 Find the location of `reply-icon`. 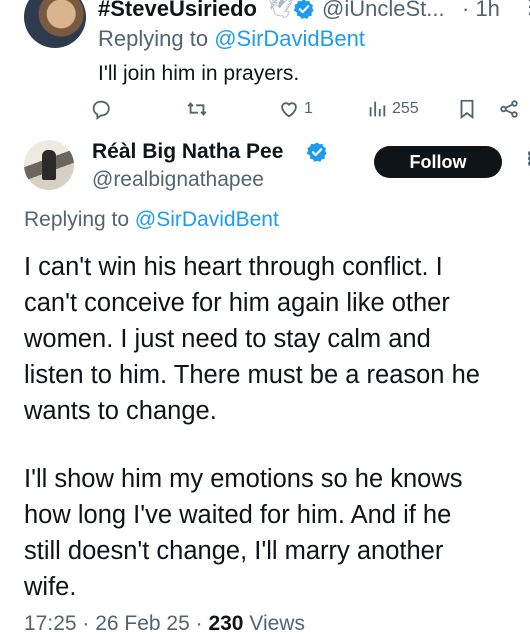

reply-icon is located at coordinates (101, 110).